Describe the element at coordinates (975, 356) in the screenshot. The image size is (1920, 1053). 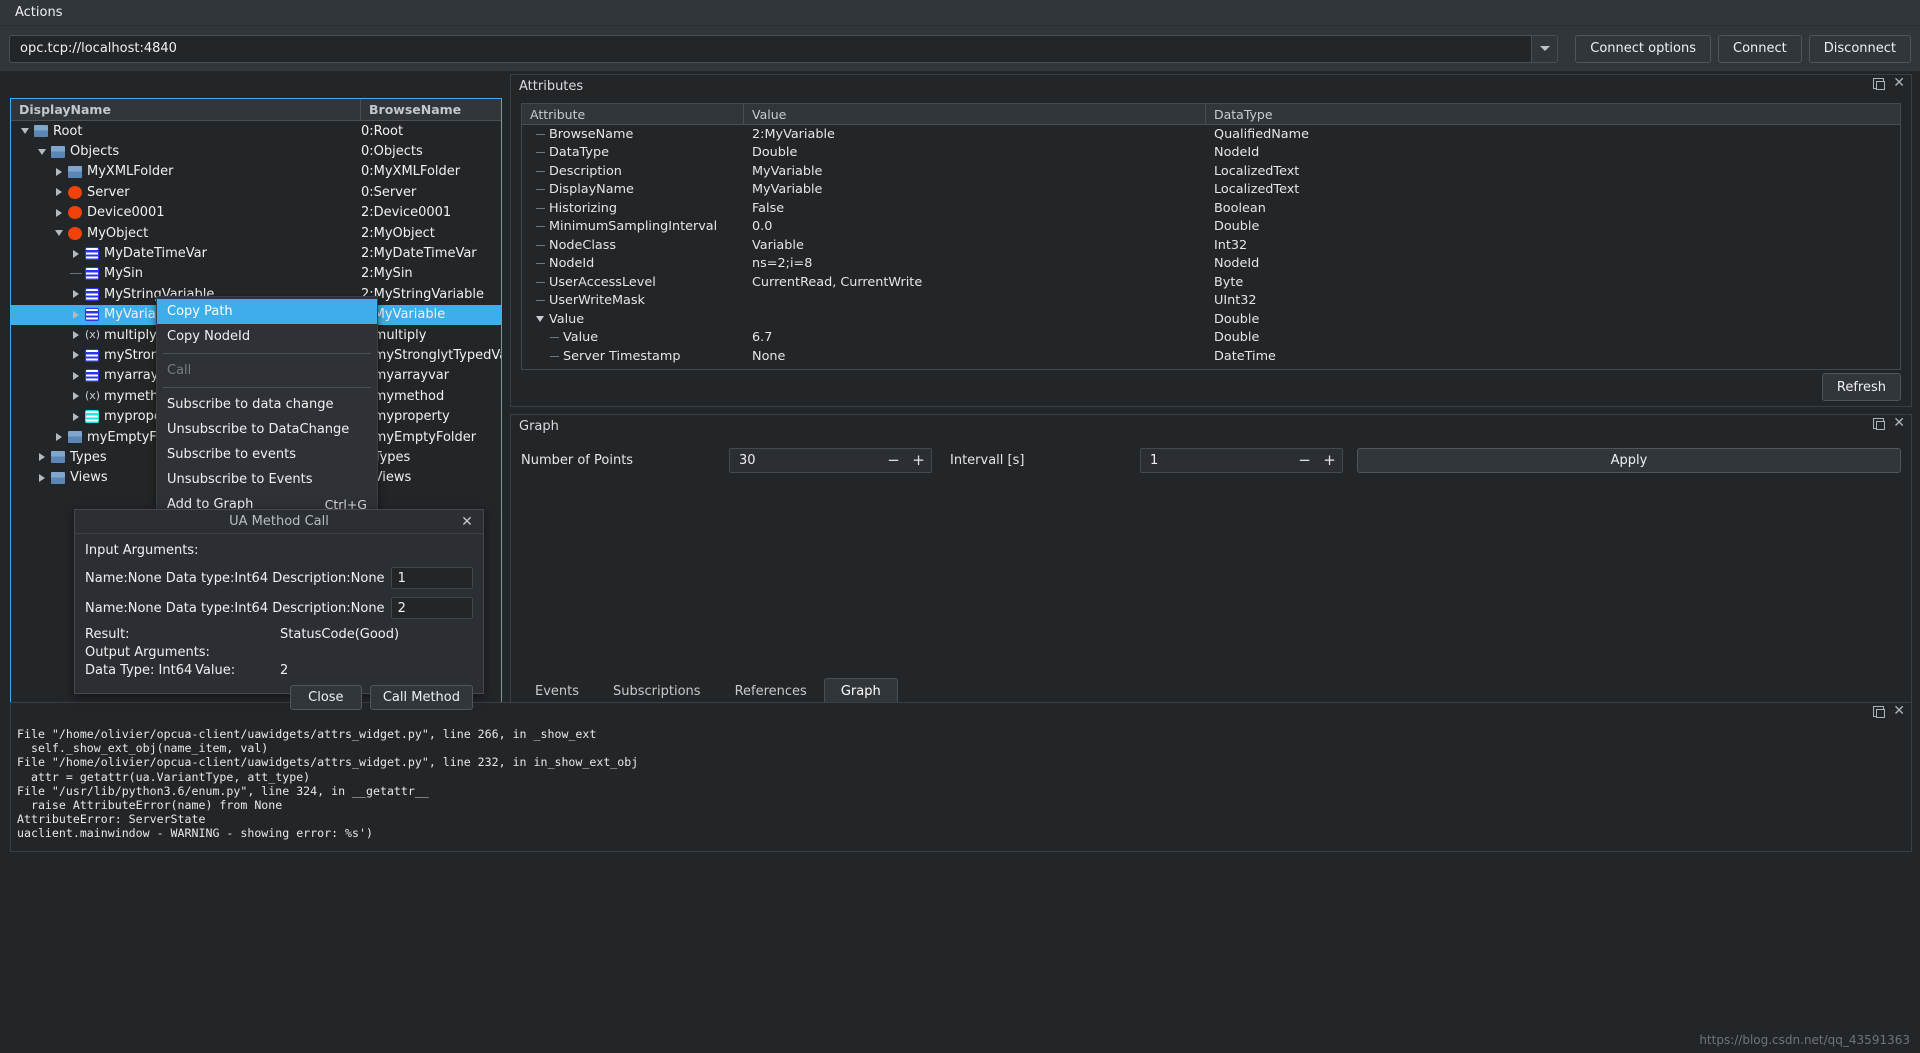
I see `attribute-value: None` at that location.